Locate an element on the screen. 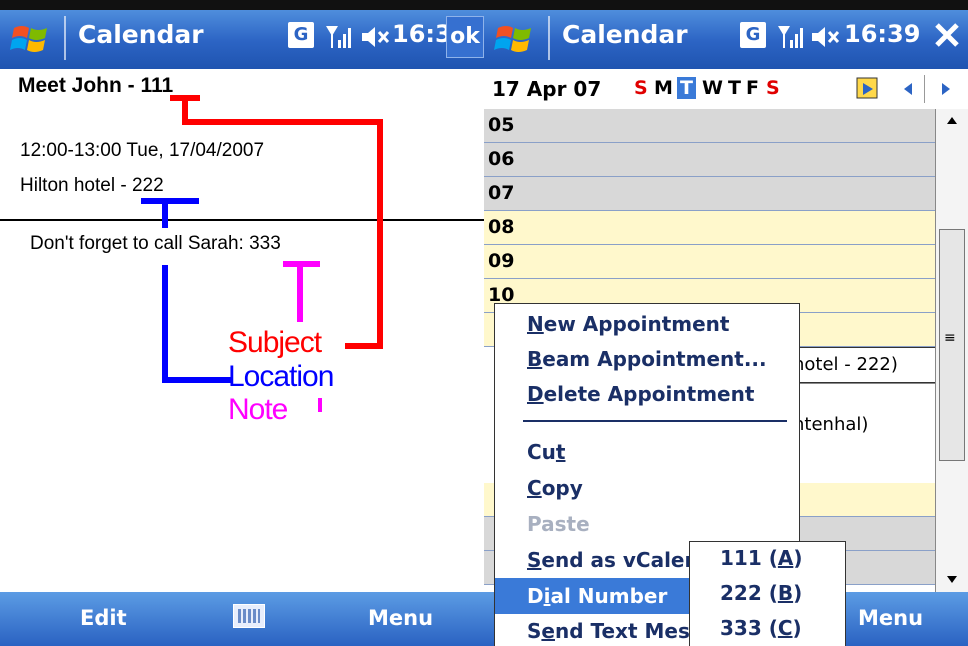 This screenshot has width=968, height=646. annotation-lines is located at coordinates (262, 253).